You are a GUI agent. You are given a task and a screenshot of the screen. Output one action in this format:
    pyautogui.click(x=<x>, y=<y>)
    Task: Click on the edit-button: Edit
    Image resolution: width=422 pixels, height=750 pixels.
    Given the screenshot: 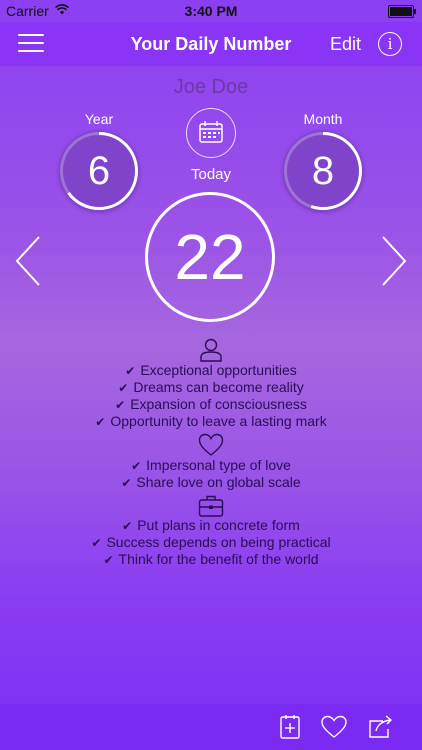 What is the action you would take?
    pyautogui.click(x=345, y=44)
    